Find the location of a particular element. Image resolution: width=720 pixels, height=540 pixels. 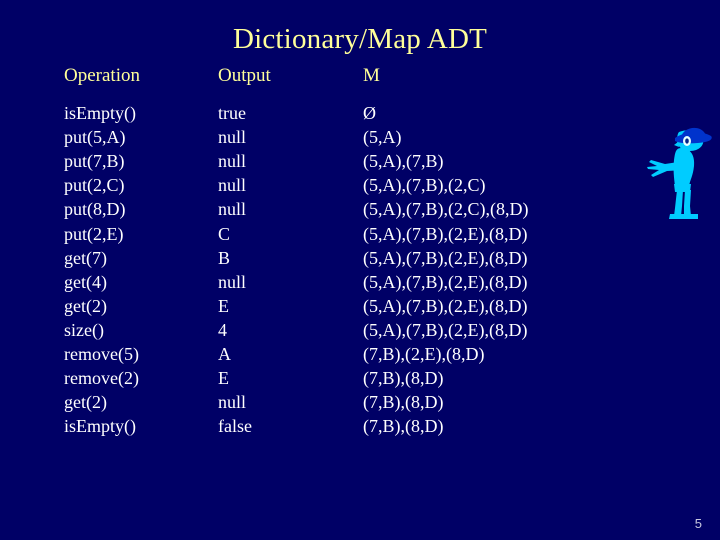

table-row: remove(2) E (7,B),(8,D) is located at coordinates (360, 378).